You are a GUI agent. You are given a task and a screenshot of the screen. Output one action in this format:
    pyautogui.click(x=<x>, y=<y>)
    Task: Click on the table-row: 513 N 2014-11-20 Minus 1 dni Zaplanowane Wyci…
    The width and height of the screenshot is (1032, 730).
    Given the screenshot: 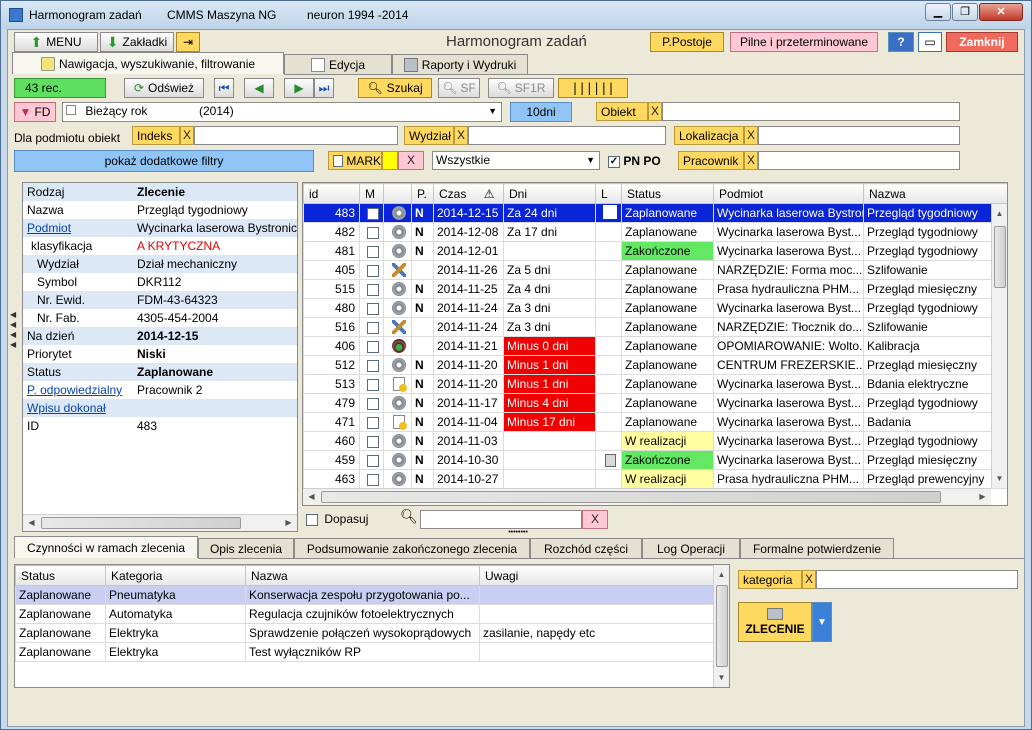 What is the action you would take?
    pyautogui.click(x=655, y=384)
    